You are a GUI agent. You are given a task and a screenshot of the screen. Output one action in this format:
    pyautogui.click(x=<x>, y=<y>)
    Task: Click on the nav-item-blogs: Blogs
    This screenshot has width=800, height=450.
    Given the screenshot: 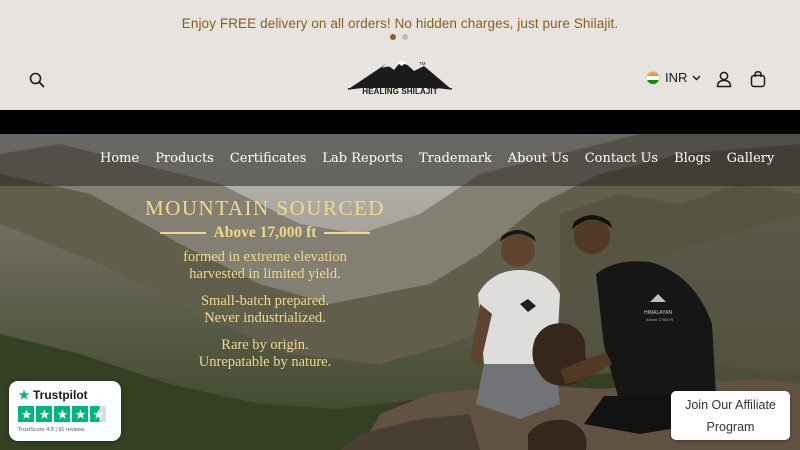 What is the action you would take?
    pyautogui.click(x=692, y=158)
    